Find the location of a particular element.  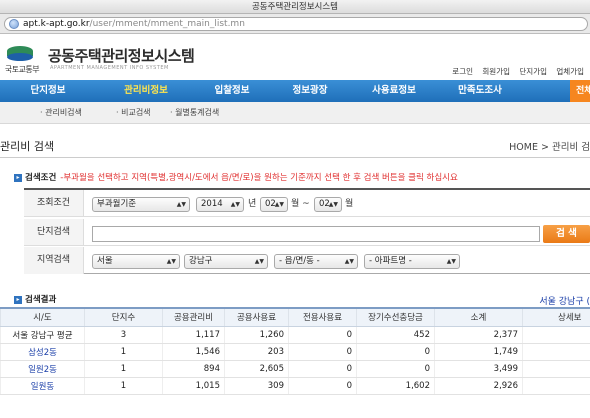

table-header-row: 시/도 단지수 공용관리비 공용사용료 전용사용료 장기수선충당금 소계 상세보 is located at coordinates (295, 317).